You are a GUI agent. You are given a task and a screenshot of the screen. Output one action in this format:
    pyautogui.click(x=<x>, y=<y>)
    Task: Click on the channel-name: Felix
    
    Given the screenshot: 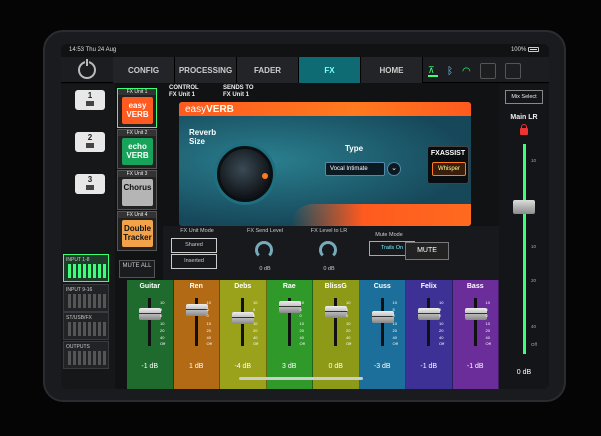 What is the action you would take?
    pyautogui.click(x=429, y=286)
    